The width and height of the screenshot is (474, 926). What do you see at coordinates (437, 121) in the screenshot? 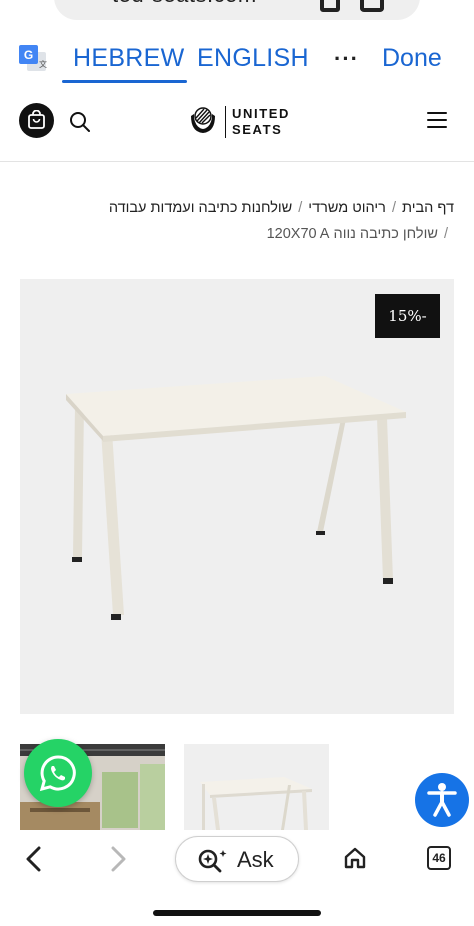
I see `hamburger-menu-icon` at bounding box center [437, 121].